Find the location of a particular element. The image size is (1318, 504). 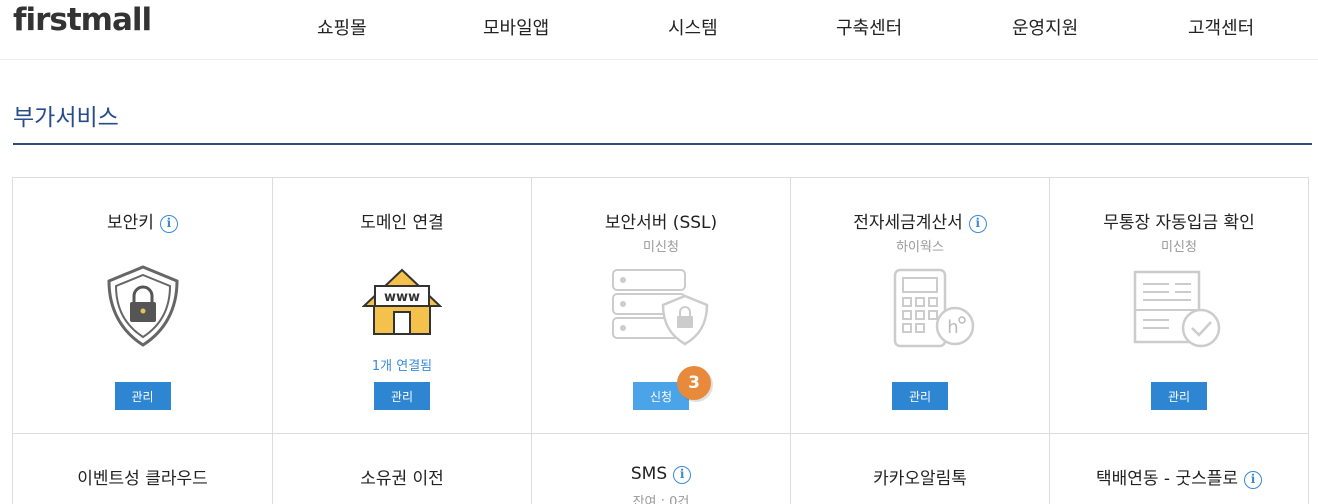

card-title: 이벤트성 클라우드 is located at coordinates (142, 479).